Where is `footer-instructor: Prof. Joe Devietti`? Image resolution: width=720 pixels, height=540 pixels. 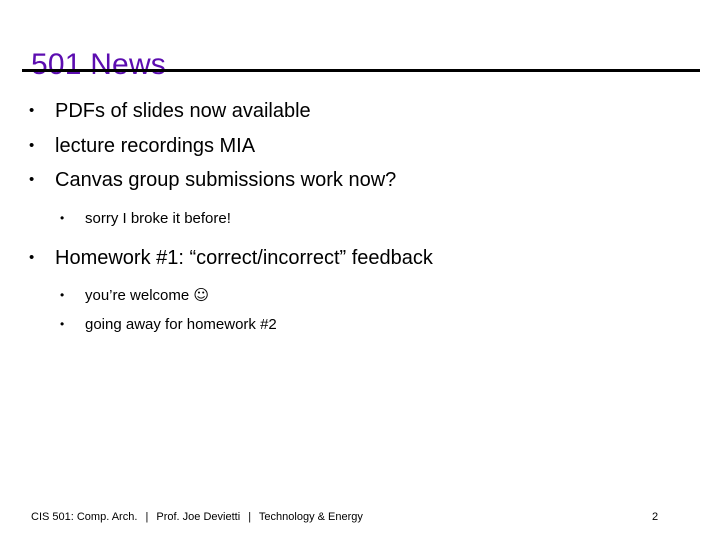
footer-instructor: Prof. Joe Devietti is located at coordinates (198, 517).